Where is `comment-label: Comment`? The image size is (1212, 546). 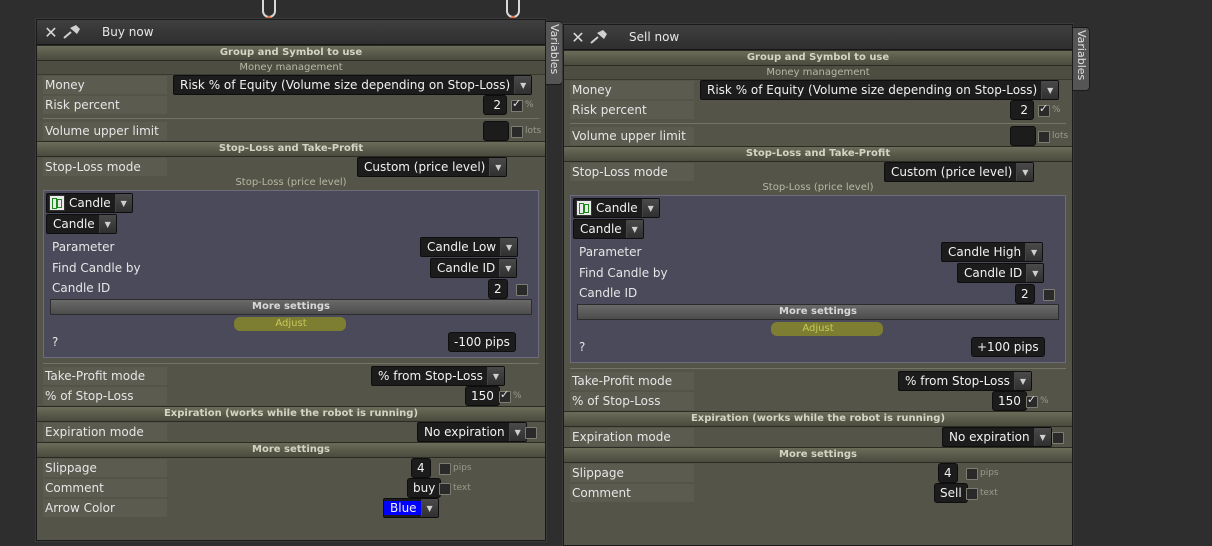 comment-label: Comment is located at coordinates (632, 493).